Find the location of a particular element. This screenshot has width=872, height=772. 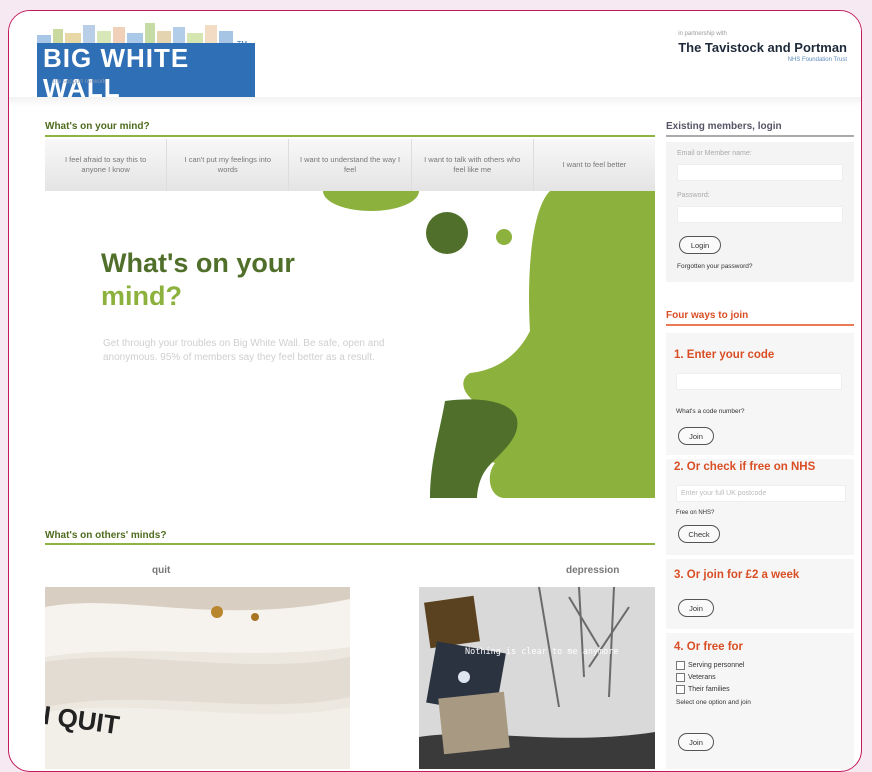

tab-feel-better: I want to feel better is located at coordinates (594, 165).